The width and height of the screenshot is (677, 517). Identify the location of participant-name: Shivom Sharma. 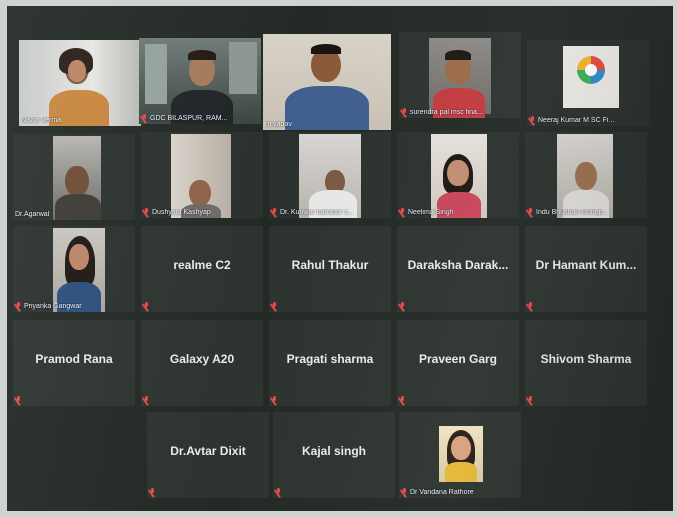
(586, 359).